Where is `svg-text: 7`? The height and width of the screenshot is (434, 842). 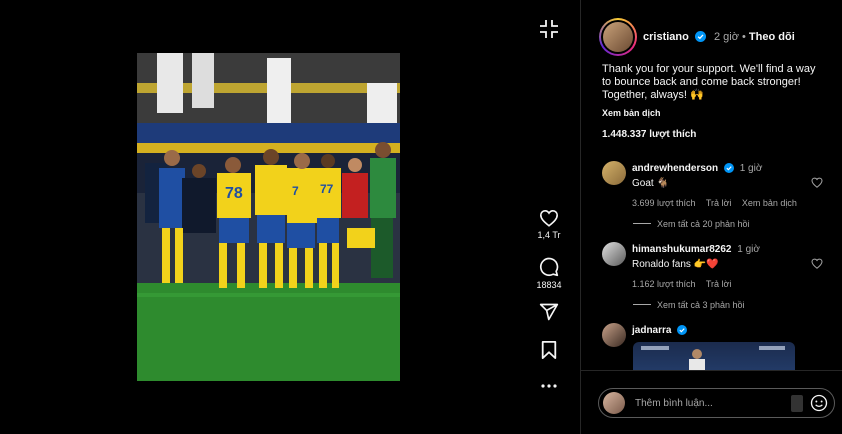 svg-text: 7 is located at coordinates (295, 191).